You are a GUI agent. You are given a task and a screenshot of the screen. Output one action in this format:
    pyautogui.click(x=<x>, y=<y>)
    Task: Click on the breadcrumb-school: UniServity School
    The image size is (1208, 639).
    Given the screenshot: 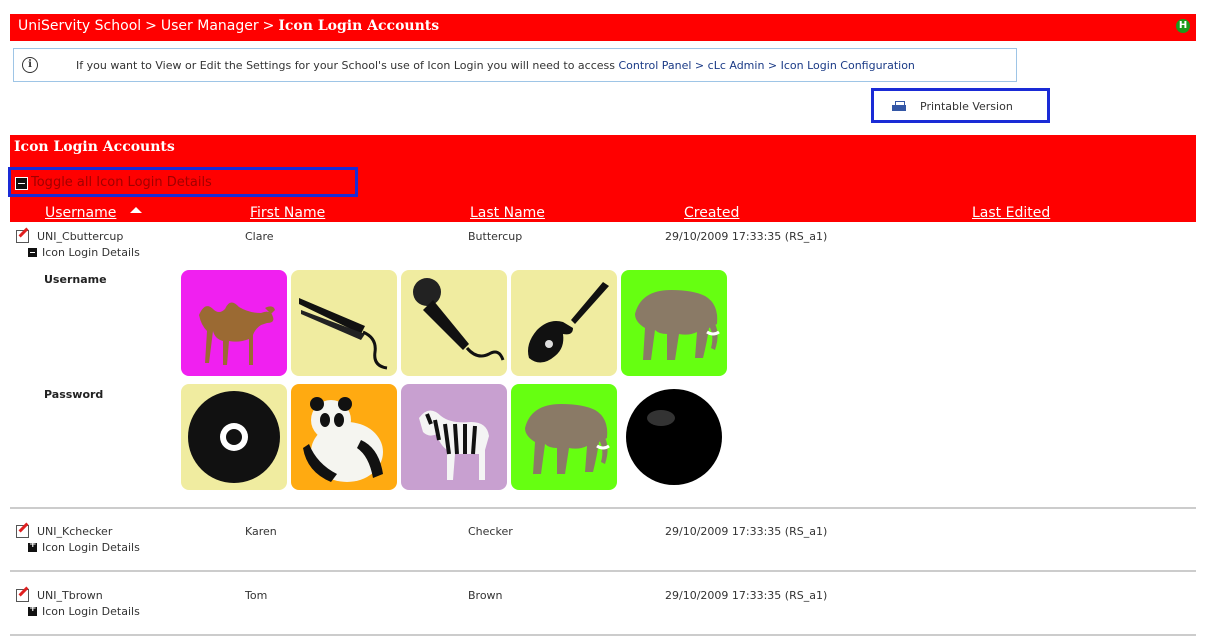 What is the action you would take?
    pyautogui.click(x=79, y=26)
    